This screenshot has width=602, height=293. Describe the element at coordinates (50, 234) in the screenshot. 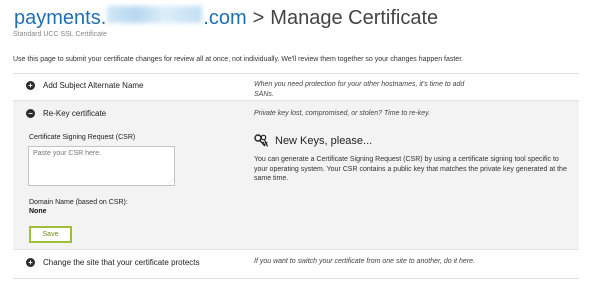

I see `save-button: Save` at that location.